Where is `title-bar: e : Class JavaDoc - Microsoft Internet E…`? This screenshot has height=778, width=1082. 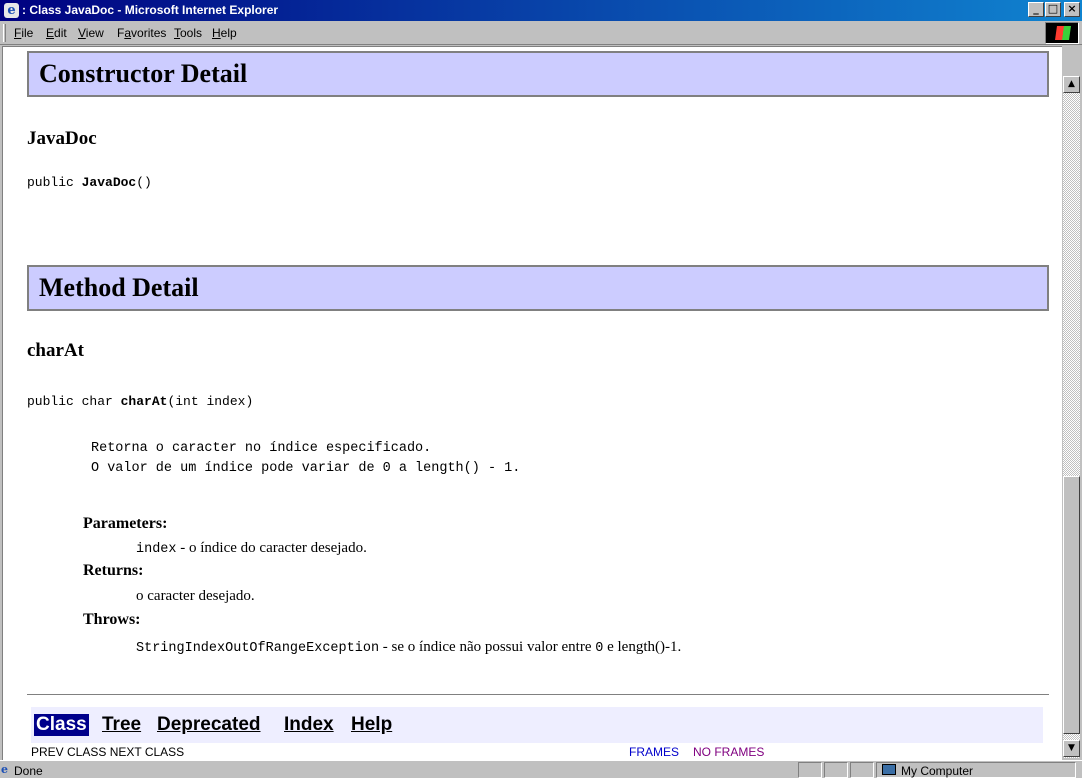 title-bar: e : Class JavaDoc - Microsoft Internet E… is located at coordinates (541, 10).